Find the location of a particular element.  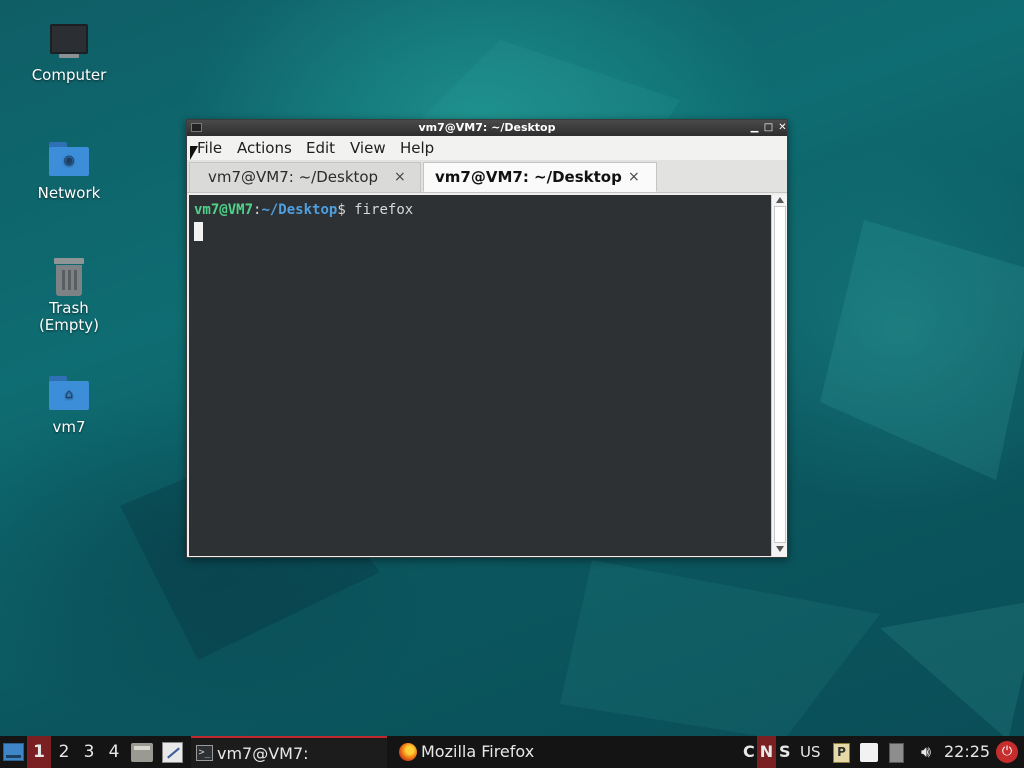

scroll-down-arrow-icon is located at coordinates (780, 549).